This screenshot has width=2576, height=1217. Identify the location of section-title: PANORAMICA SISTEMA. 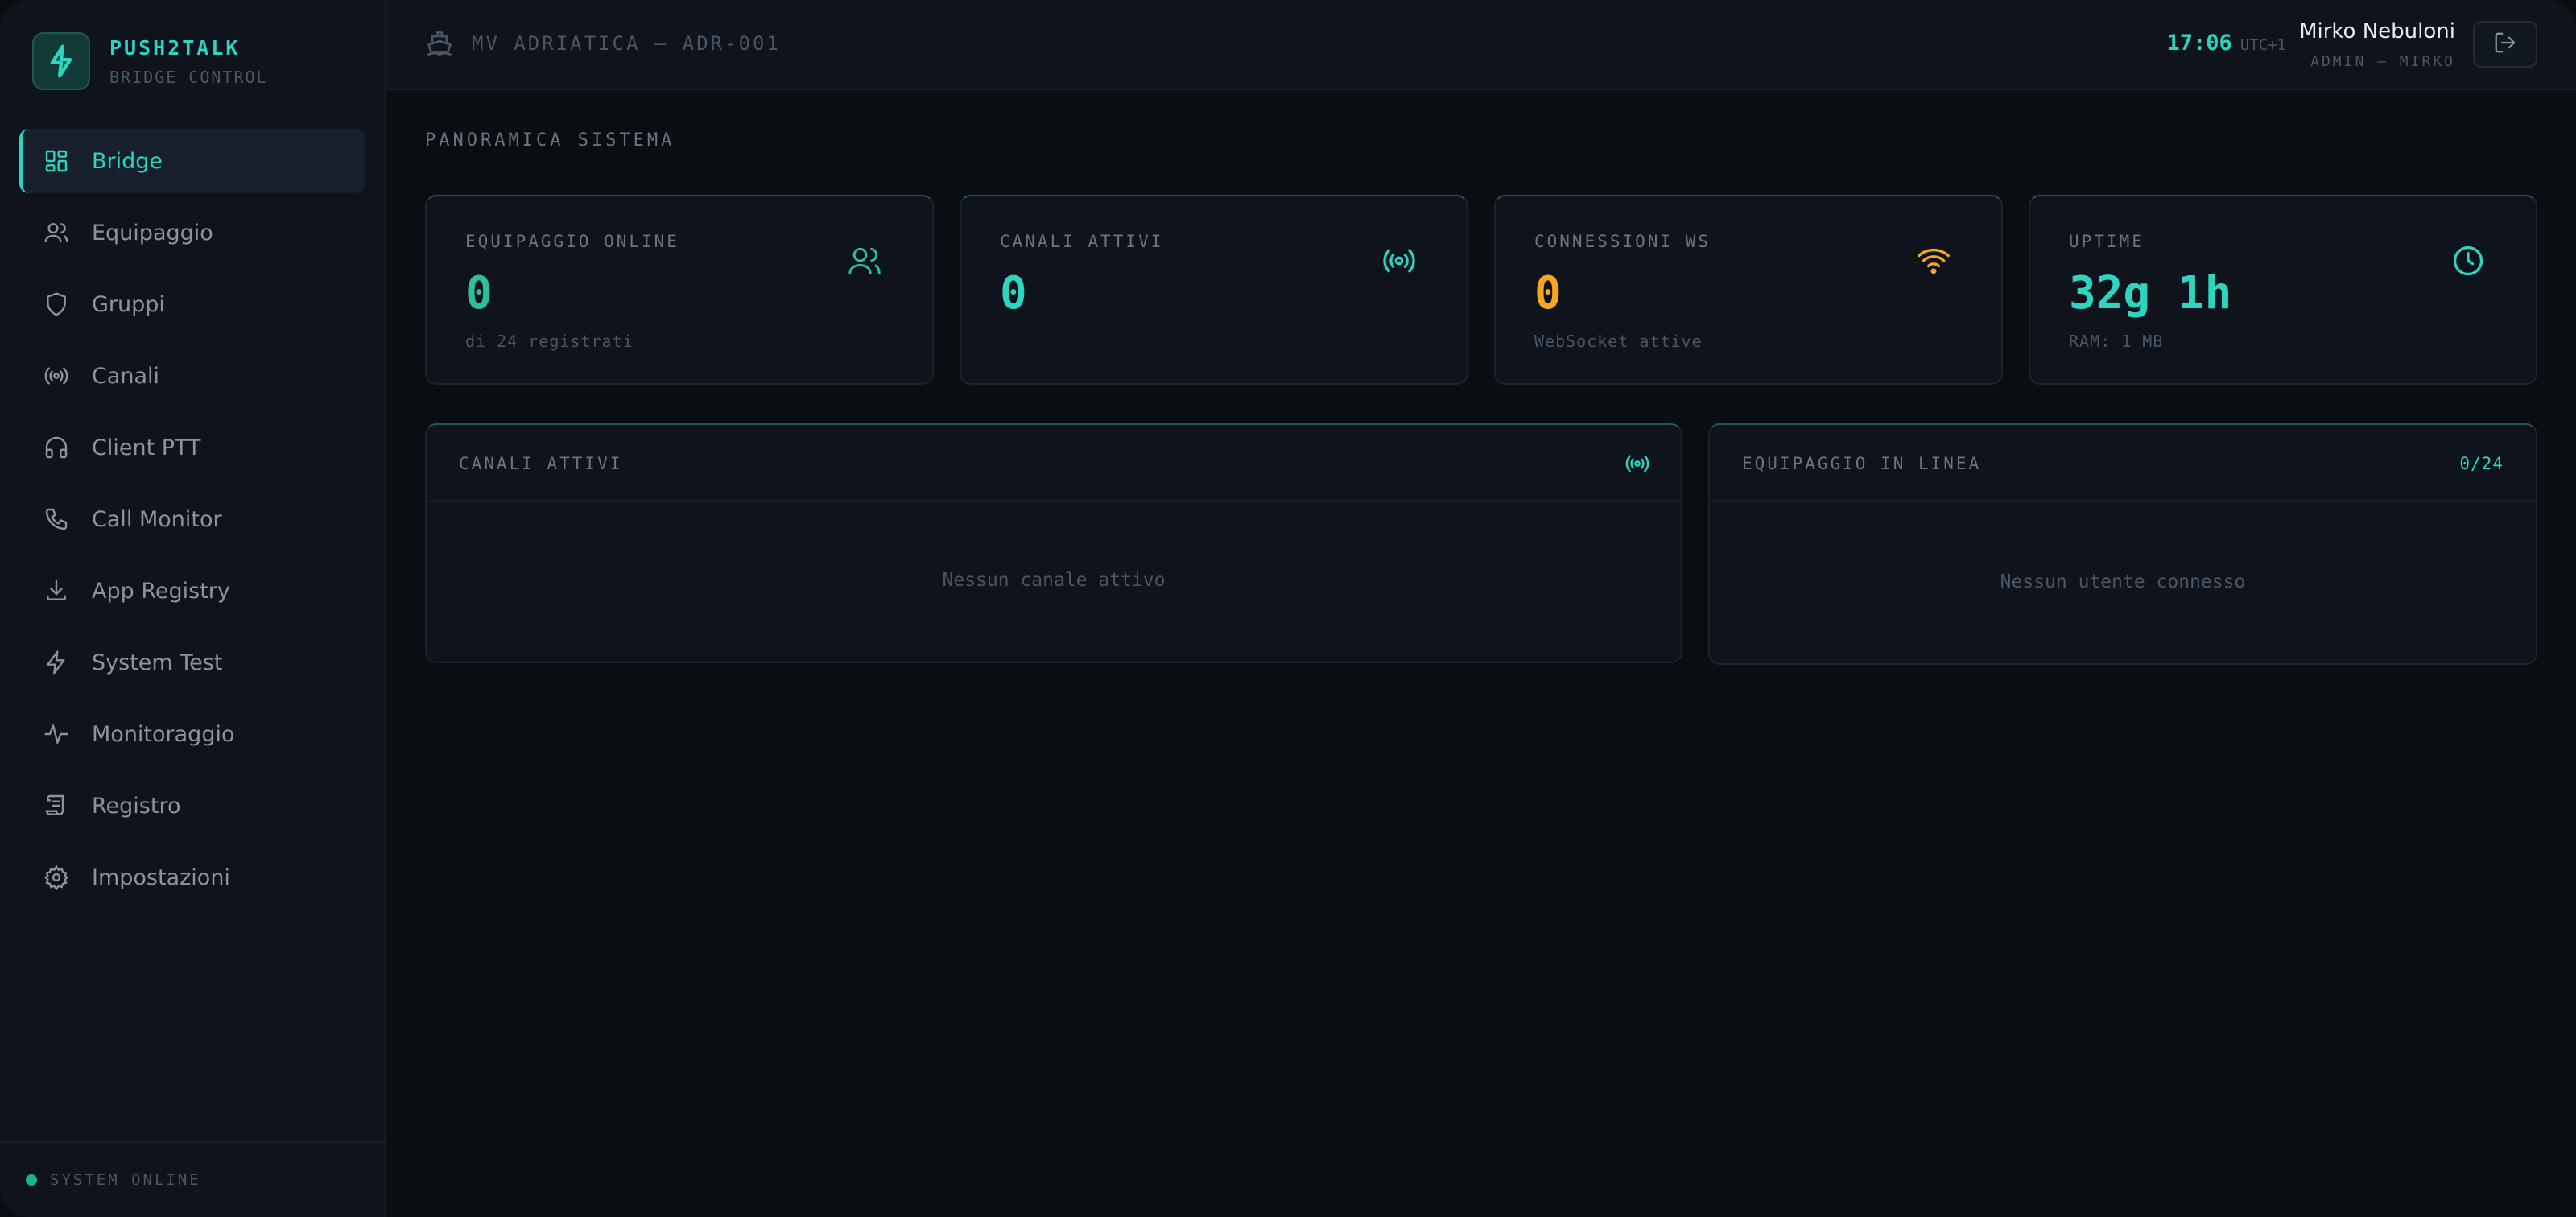
(550, 140).